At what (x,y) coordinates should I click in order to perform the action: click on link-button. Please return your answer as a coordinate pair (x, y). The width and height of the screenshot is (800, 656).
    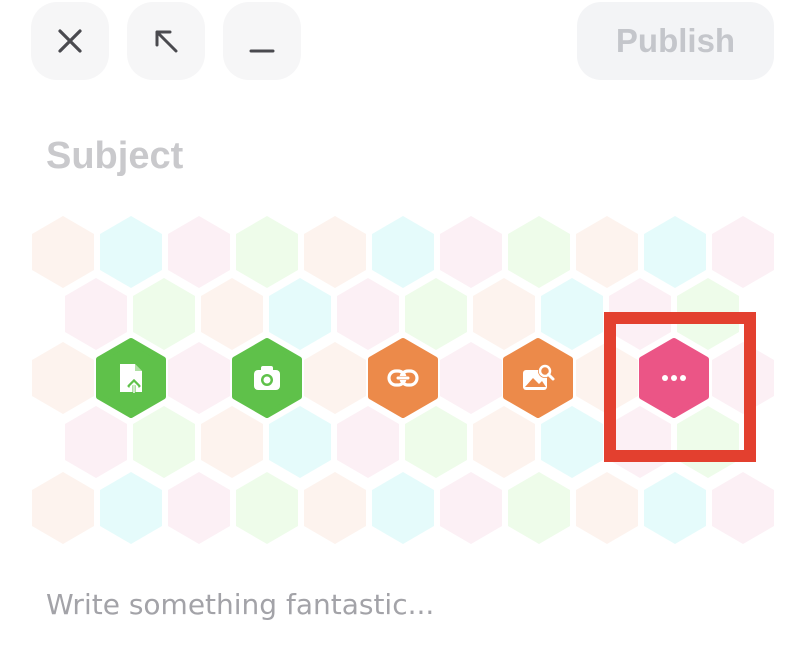
    Looking at the image, I should click on (403, 378).